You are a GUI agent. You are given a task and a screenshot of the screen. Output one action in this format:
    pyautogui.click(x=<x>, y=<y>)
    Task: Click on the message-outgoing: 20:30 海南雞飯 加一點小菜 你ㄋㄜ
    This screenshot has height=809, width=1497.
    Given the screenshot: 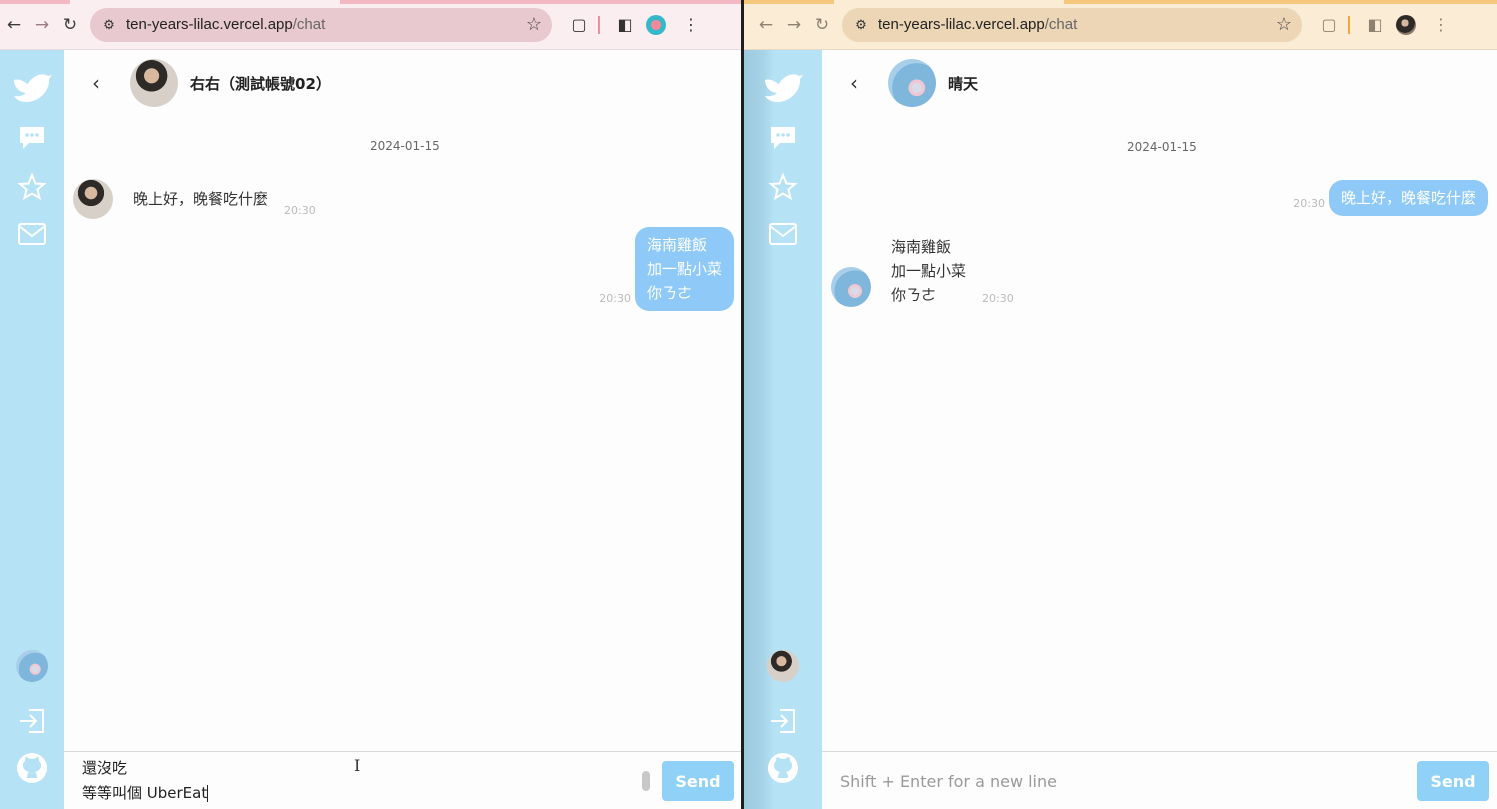 What is the action you would take?
    pyautogui.click(x=666, y=269)
    